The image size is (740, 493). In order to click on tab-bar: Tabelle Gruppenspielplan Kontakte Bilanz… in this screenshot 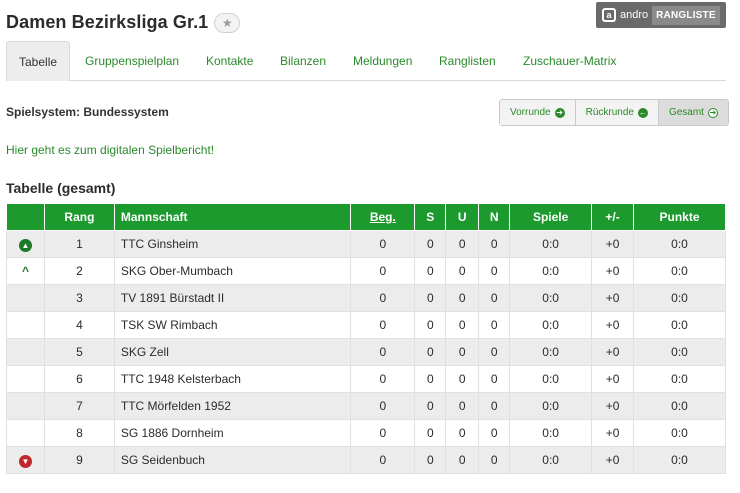, I will do `click(366, 61)`.